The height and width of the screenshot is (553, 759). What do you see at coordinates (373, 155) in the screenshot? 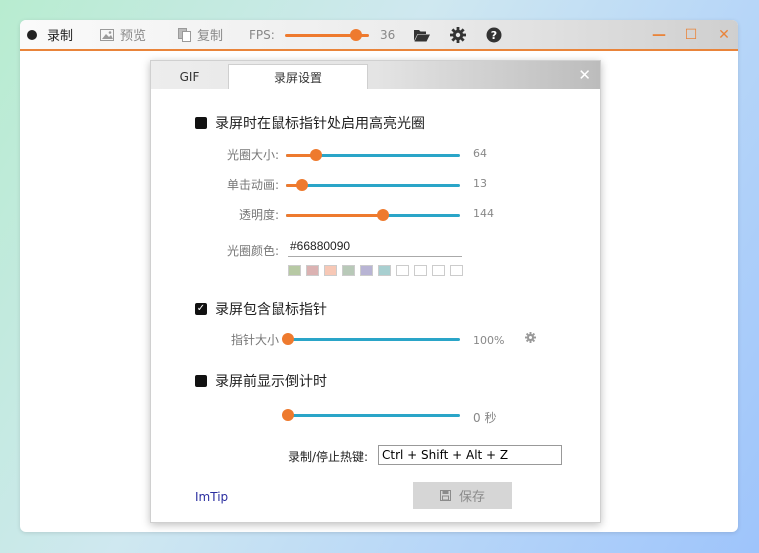
I see `ring-size-slider` at bounding box center [373, 155].